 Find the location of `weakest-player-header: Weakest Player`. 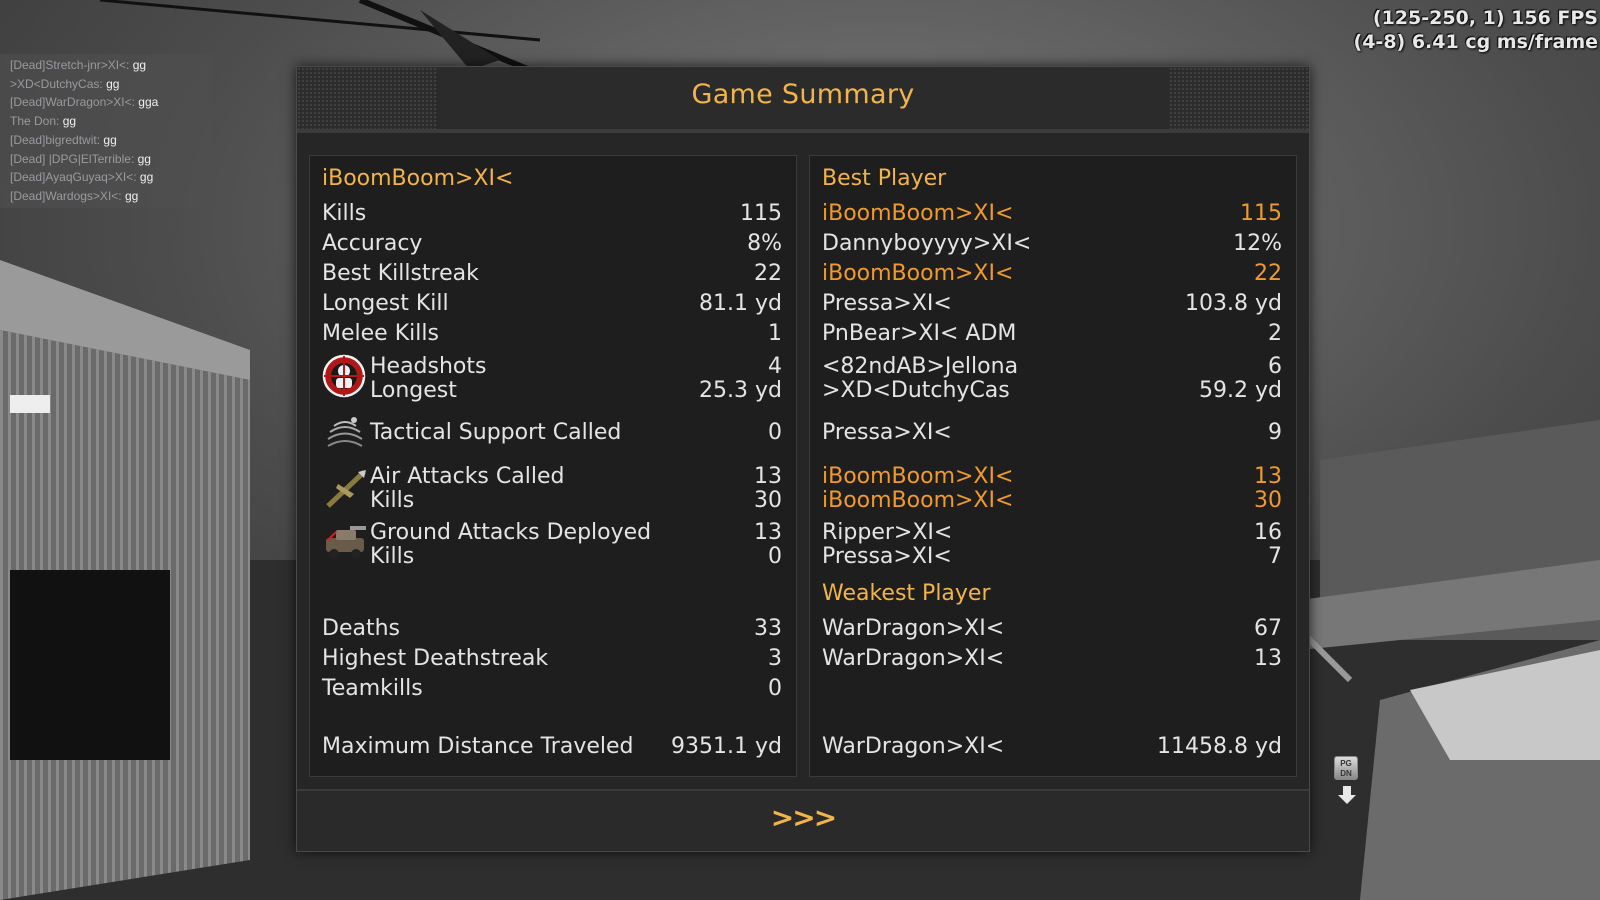

weakest-player-header: Weakest Player is located at coordinates (906, 593).